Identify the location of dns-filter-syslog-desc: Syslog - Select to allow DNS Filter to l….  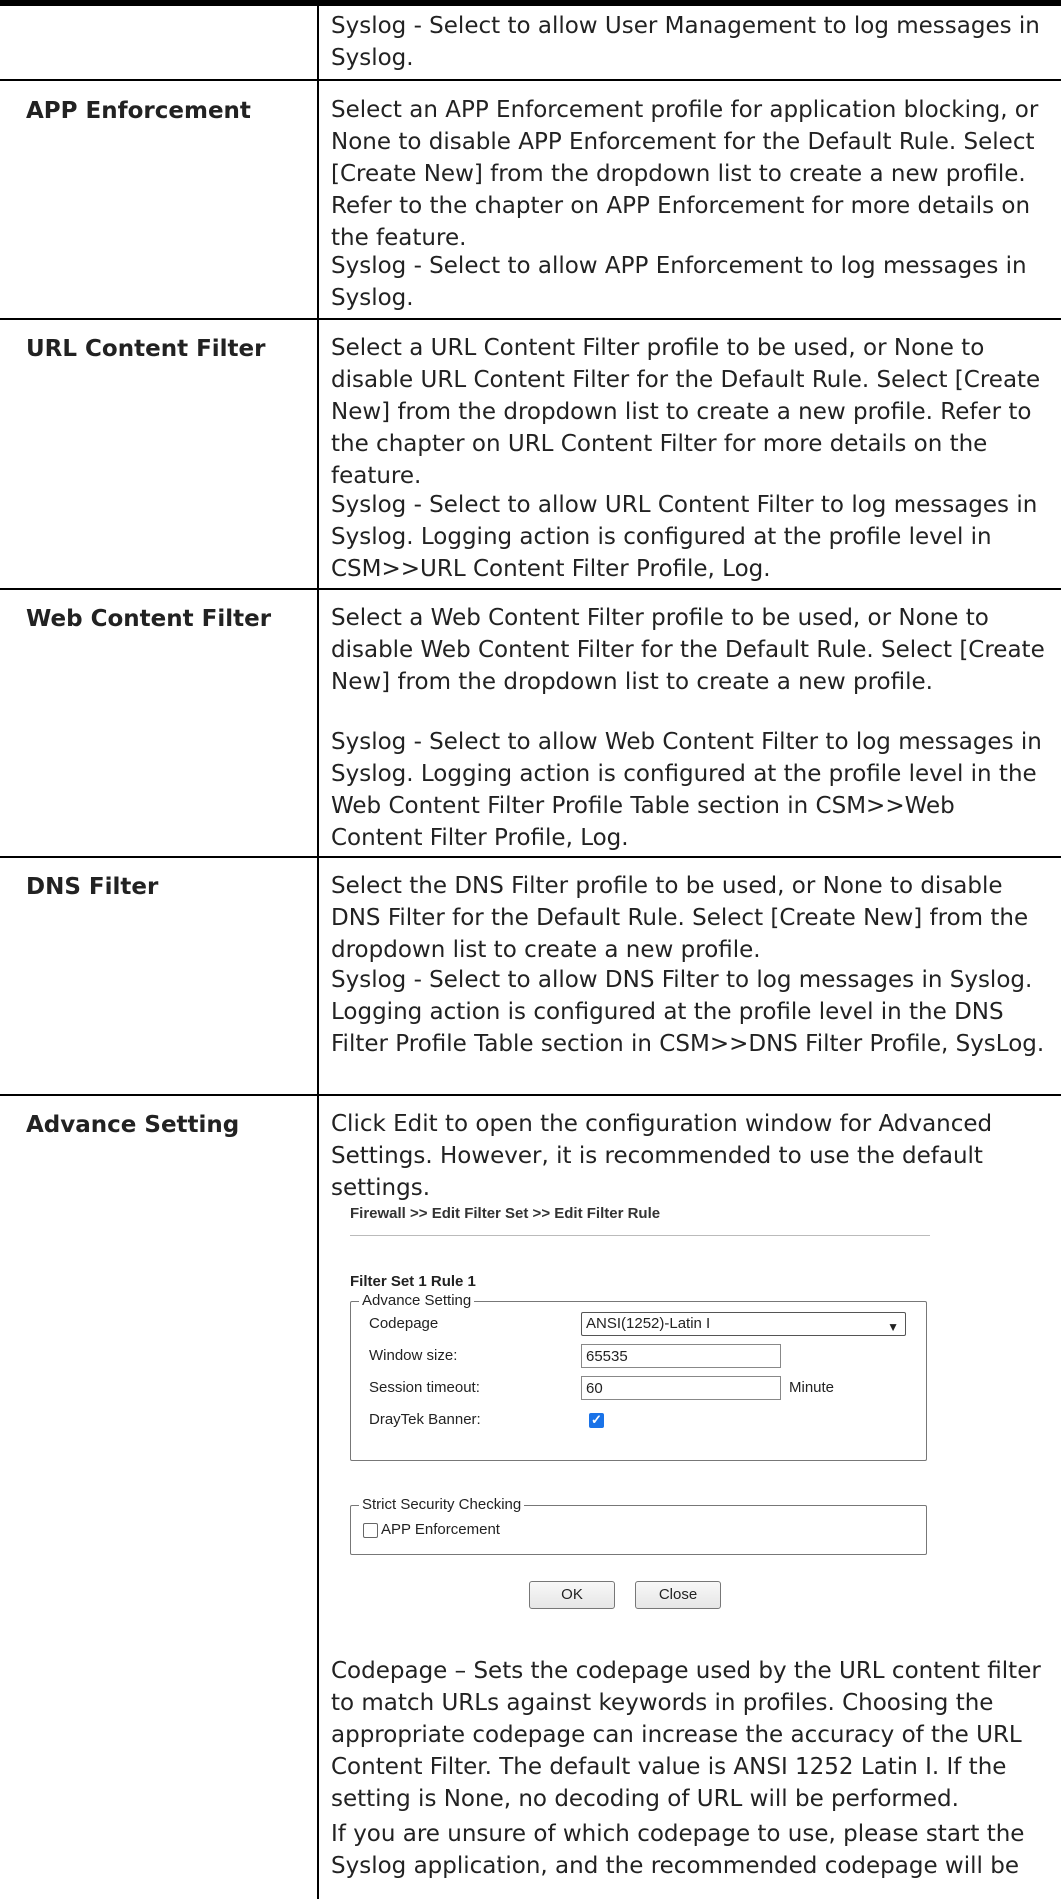
(688, 1012).